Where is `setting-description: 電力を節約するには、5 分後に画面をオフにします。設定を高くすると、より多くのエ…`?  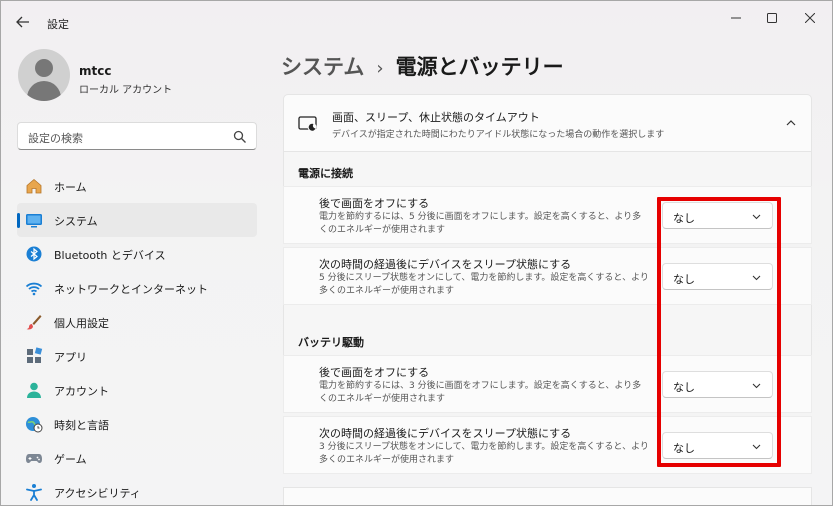
setting-description: 電力を節約するには、5 分後に画面をオフにします。設定を高くすると、より多くのエ… is located at coordinates (480, 223).